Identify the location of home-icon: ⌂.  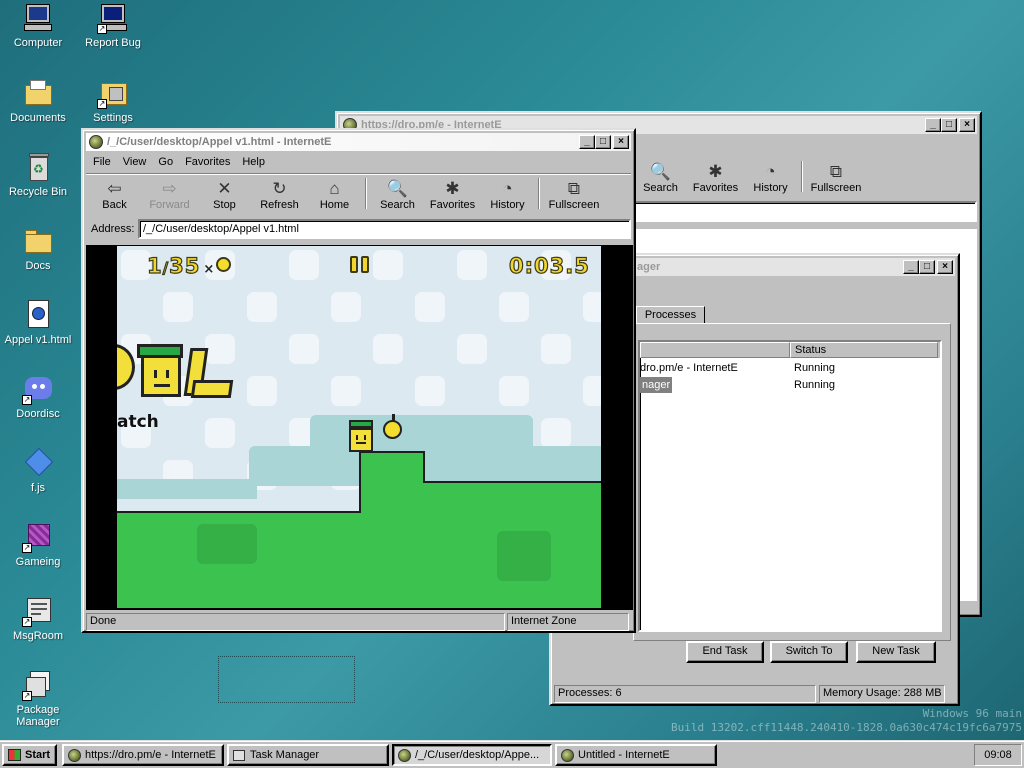
(334, 188).